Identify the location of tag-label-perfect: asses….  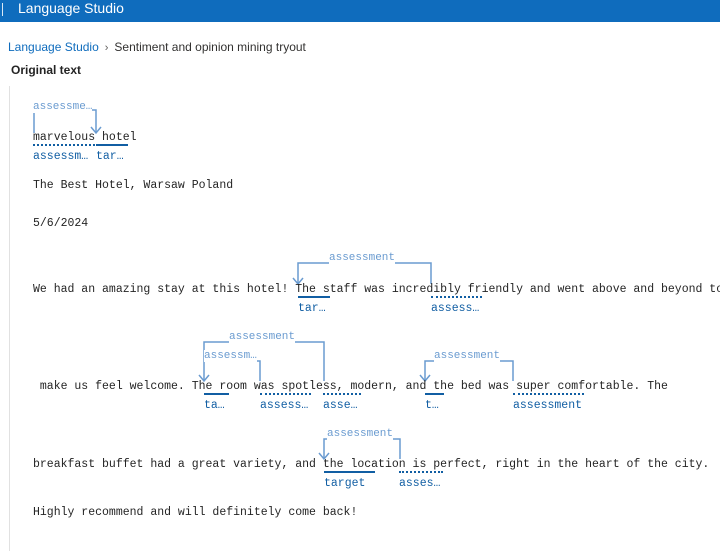
(419, 484).